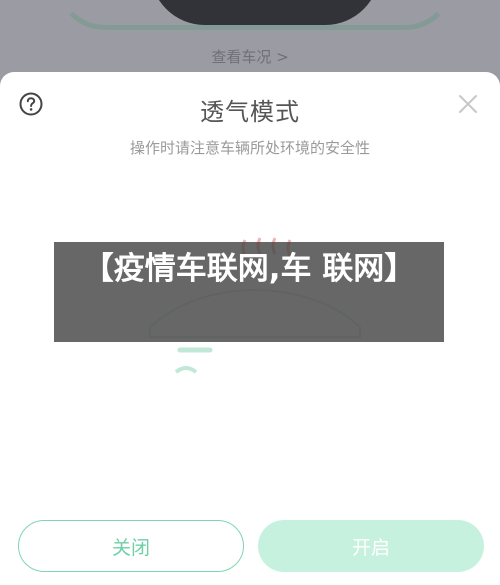 This screenshot has height=585, width=500. What do you see at coordinates (468, 104) in the screenshot?
I see `close-icon` at bounding box center [468, 104].